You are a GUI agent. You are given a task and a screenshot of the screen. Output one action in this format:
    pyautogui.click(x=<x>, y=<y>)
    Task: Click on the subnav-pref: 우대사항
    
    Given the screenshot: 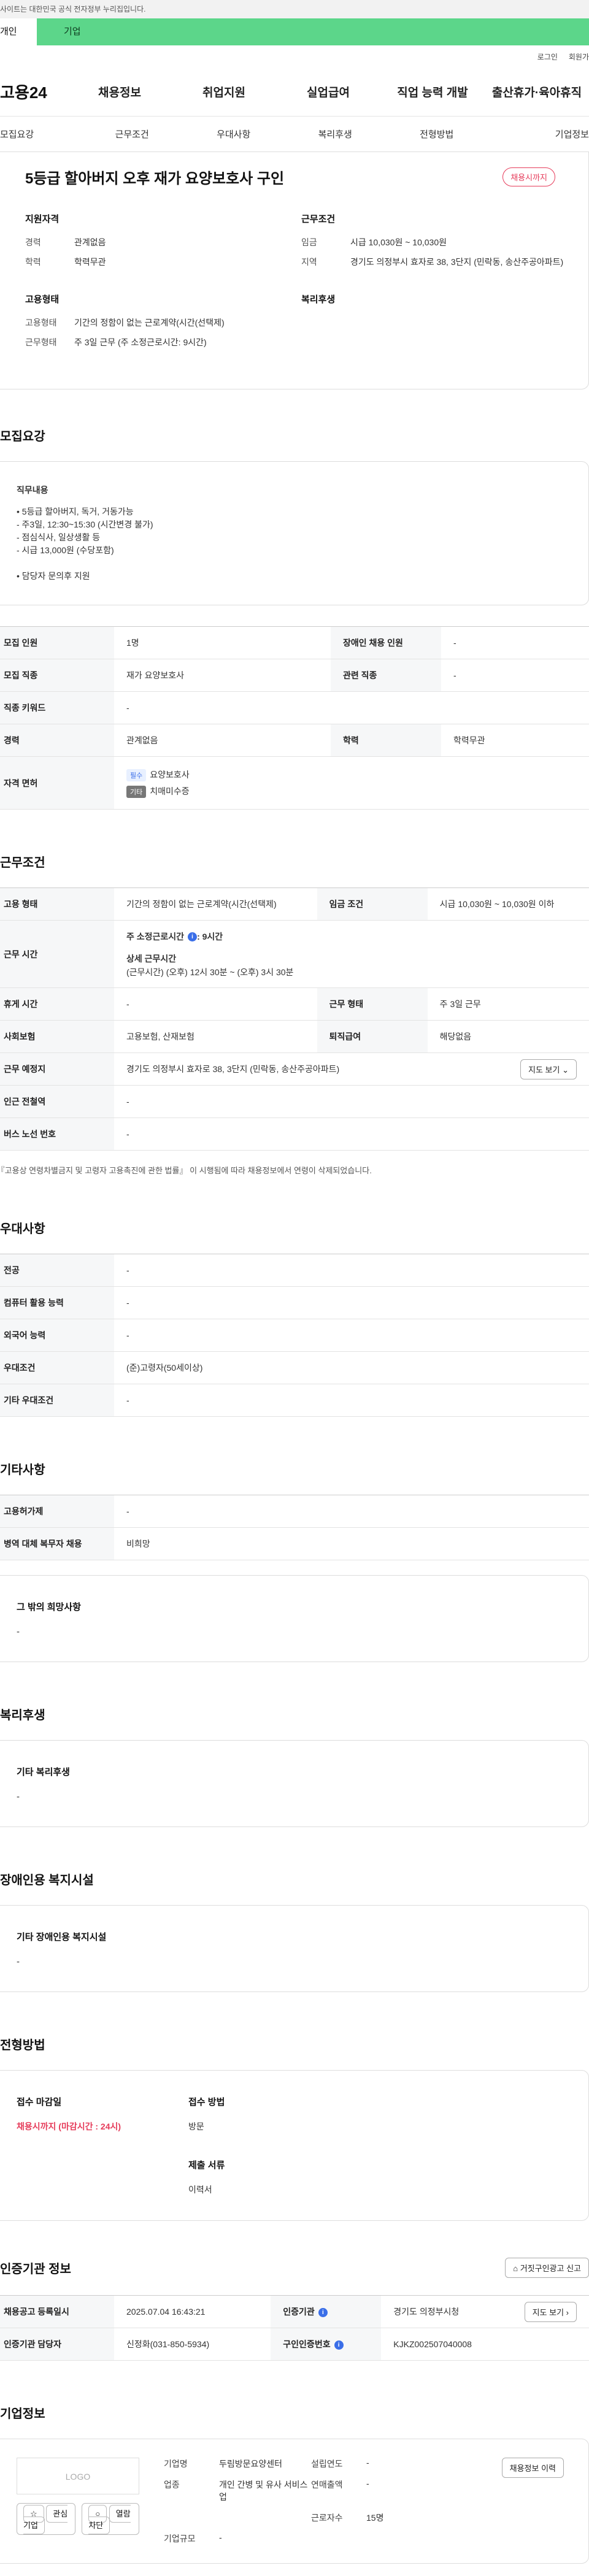 What is the action you would take?
    pyautogui.click(x=234, y=134)
    